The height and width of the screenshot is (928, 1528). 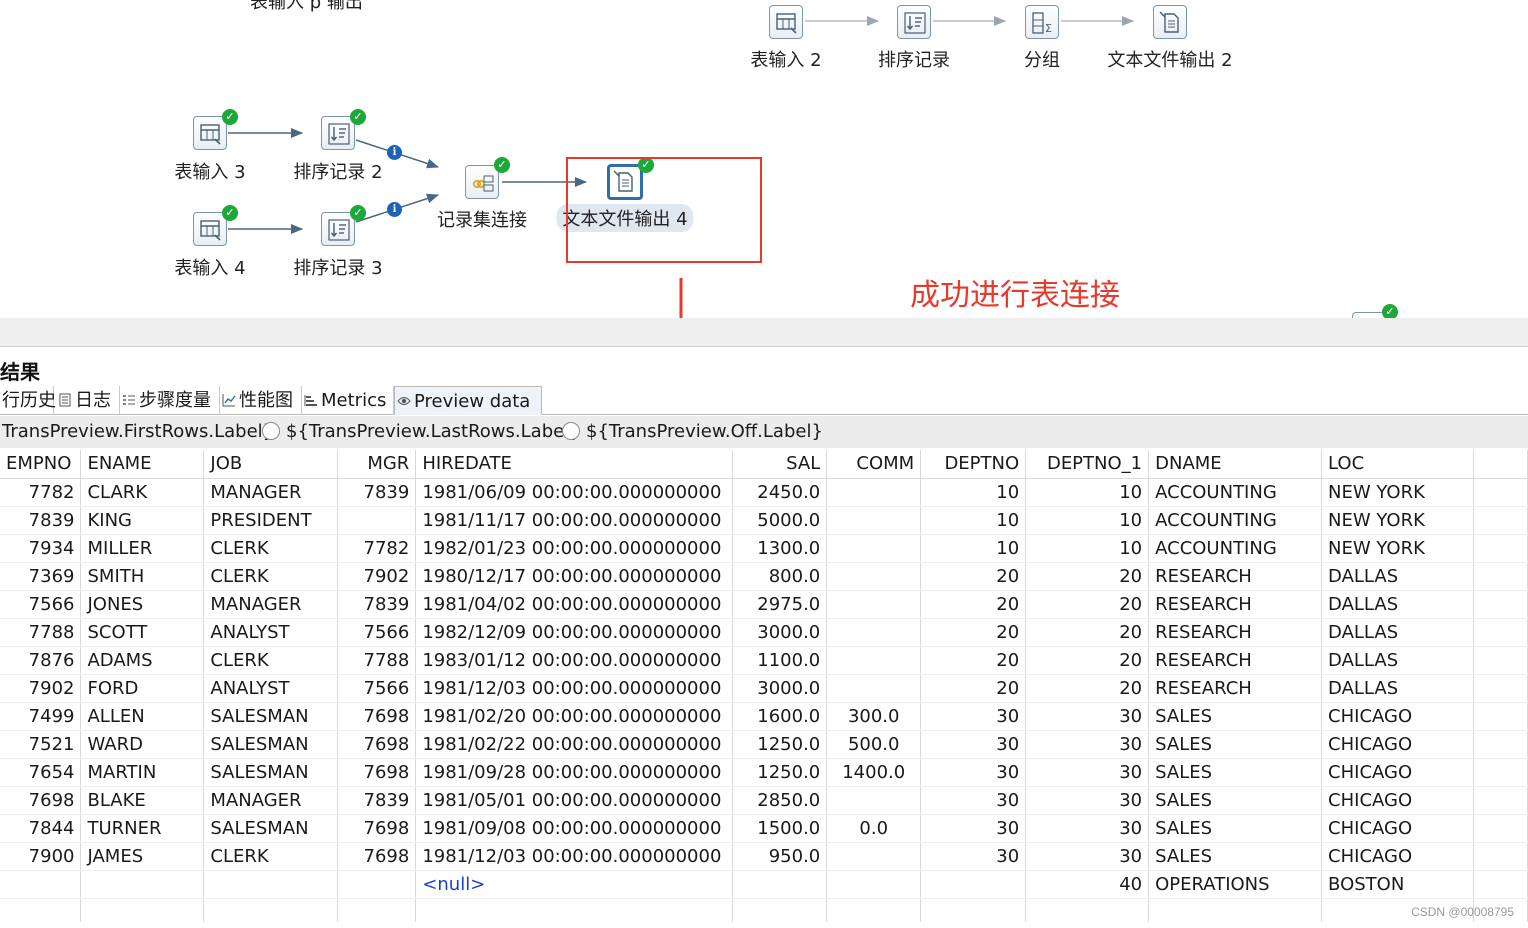 I want to click on group-by-step-icon: Σ, so click(x=1042, y=22).